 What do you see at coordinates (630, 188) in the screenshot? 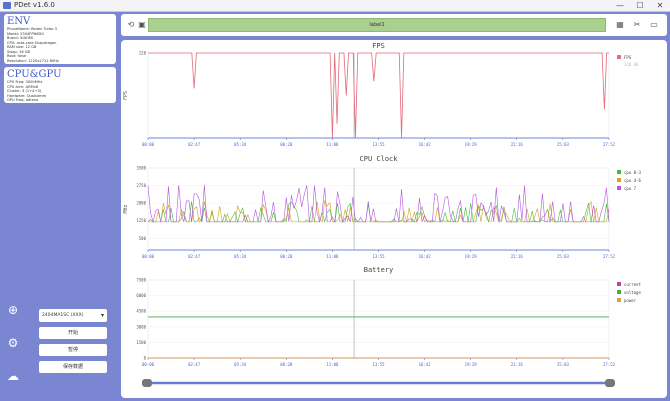
I see `legend-label: cpu 7` at bounding box center [630, 188].